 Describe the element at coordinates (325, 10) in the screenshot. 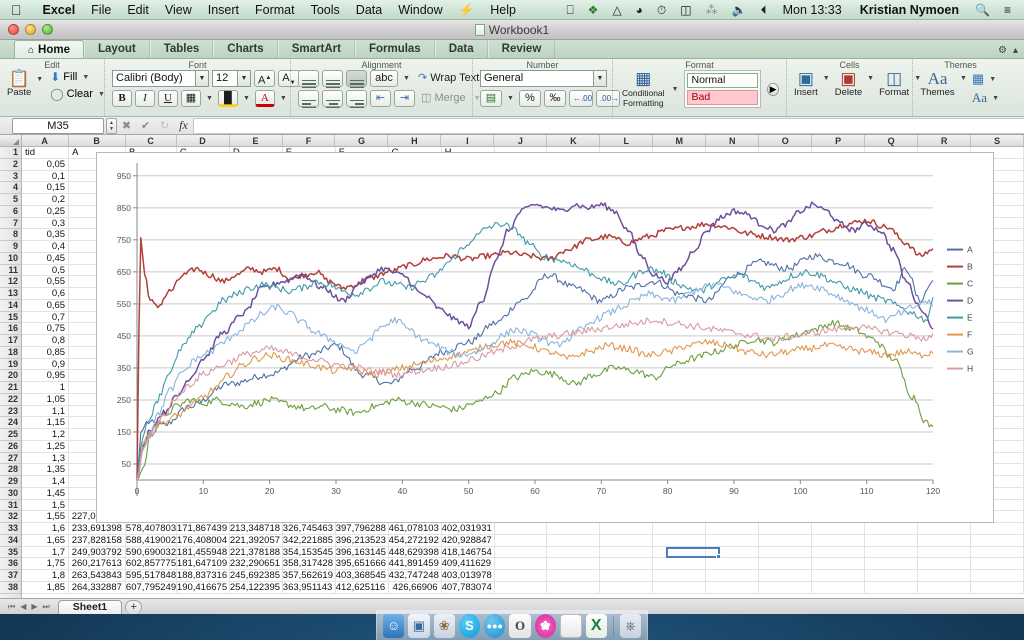

I see `menu-tools: Tools` at that location.